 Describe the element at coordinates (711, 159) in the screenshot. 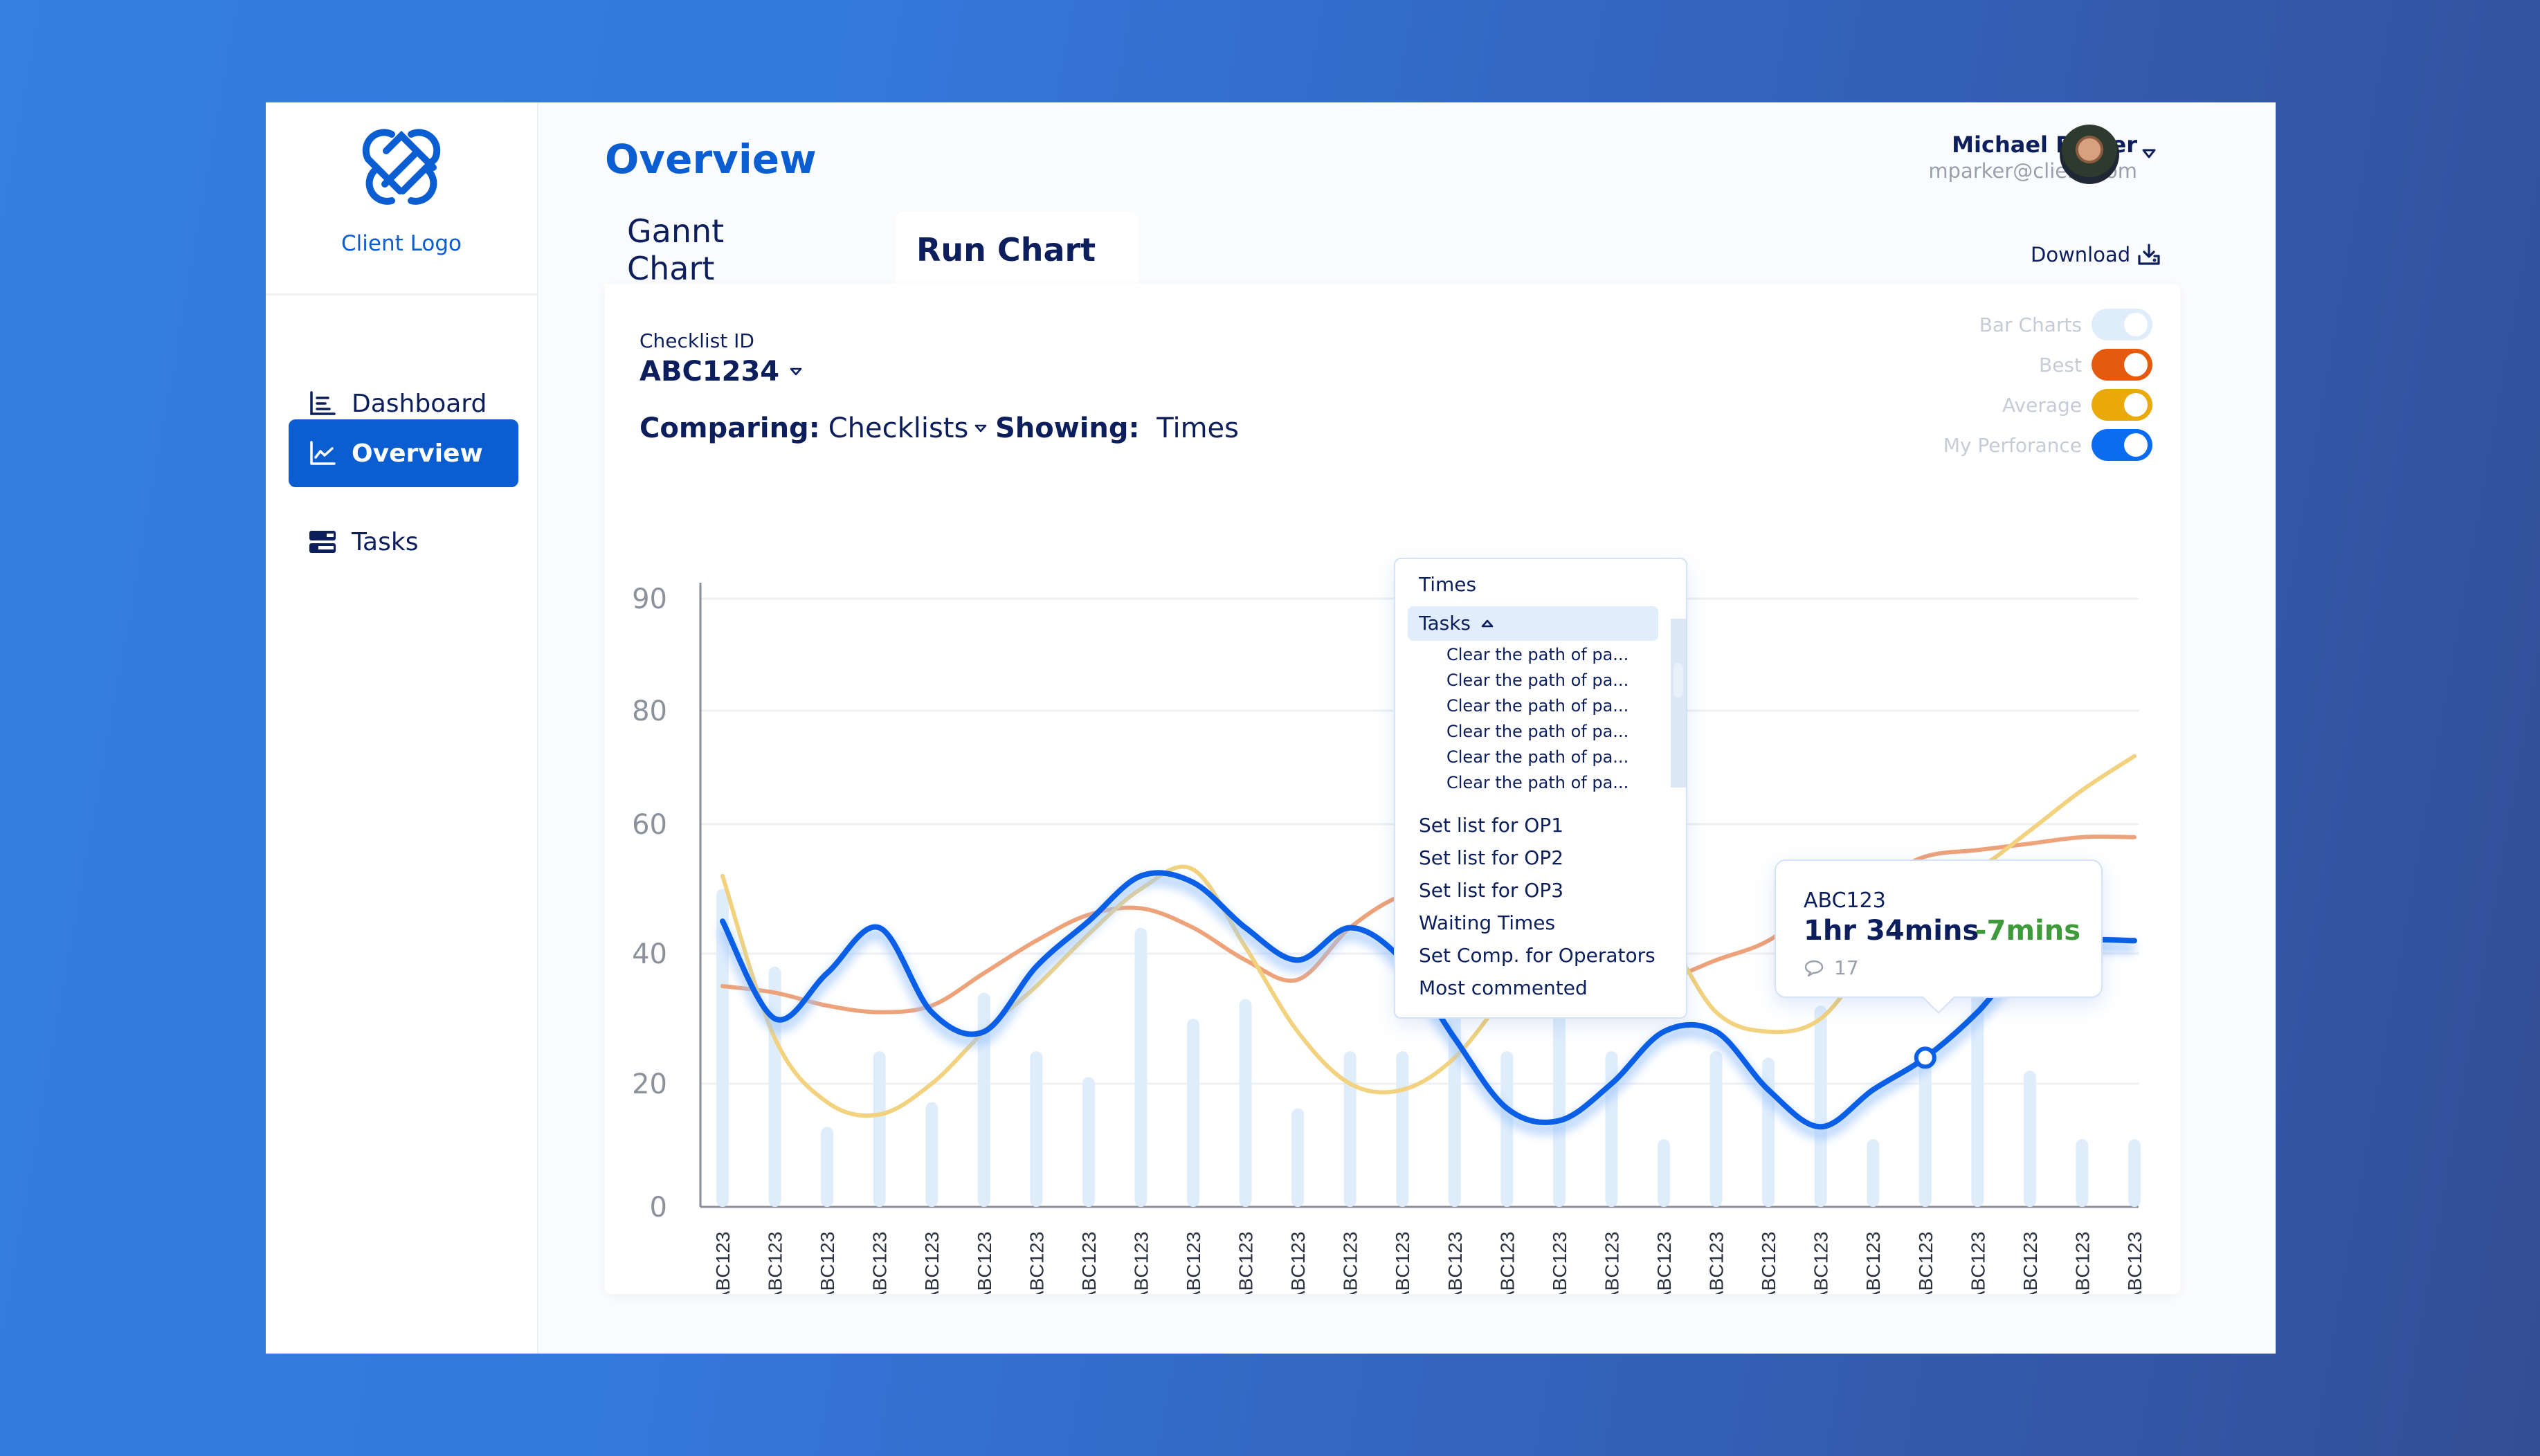

I see `page-title: Overview` at that location.